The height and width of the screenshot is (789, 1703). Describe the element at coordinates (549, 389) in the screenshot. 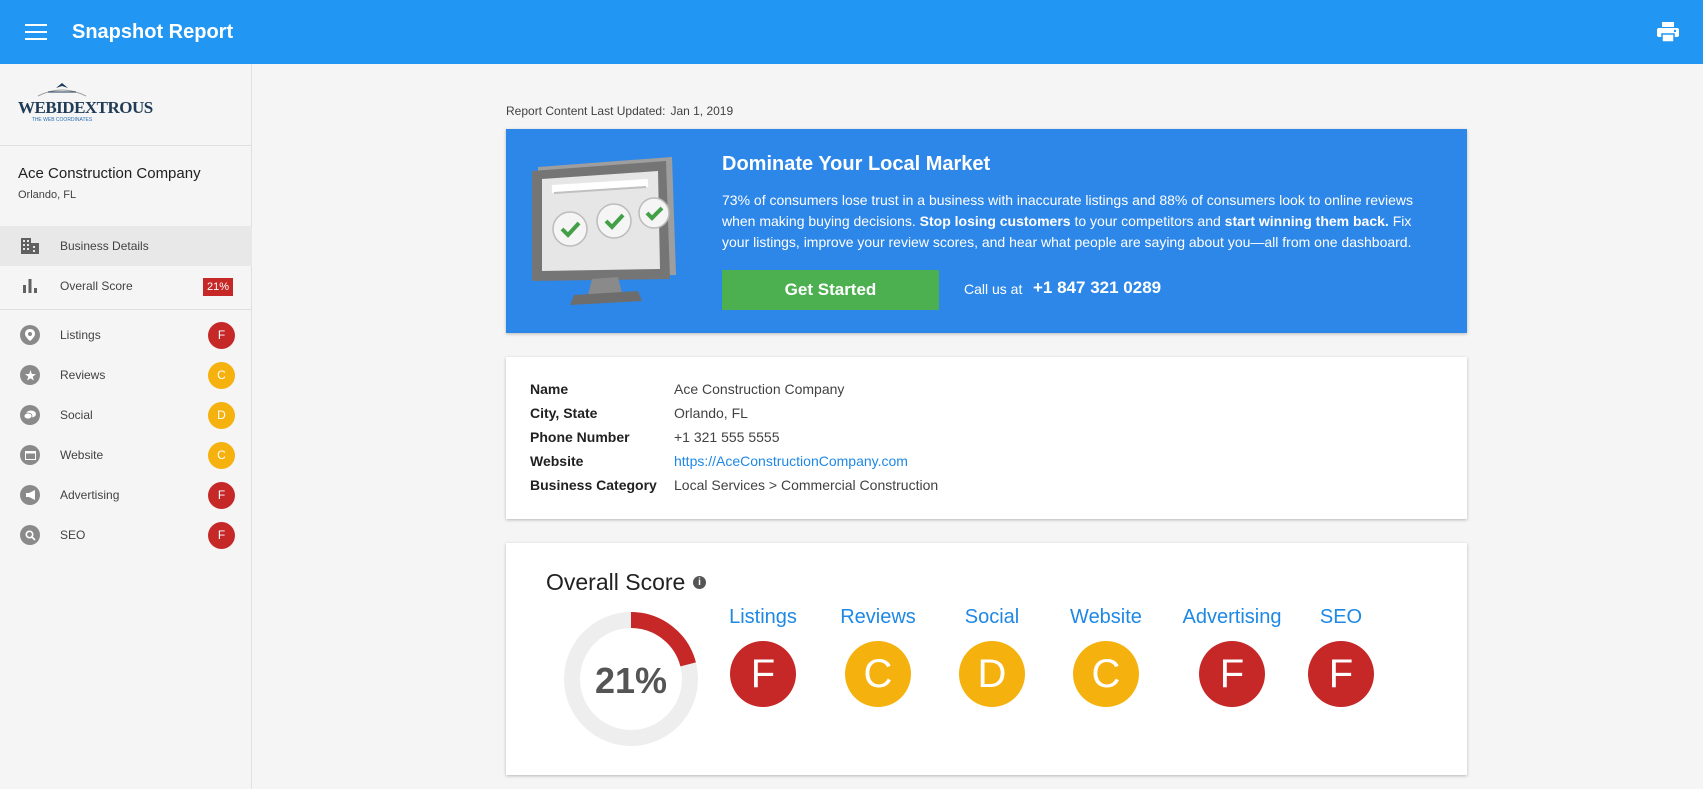

I see `detail-label: Name` at that location.